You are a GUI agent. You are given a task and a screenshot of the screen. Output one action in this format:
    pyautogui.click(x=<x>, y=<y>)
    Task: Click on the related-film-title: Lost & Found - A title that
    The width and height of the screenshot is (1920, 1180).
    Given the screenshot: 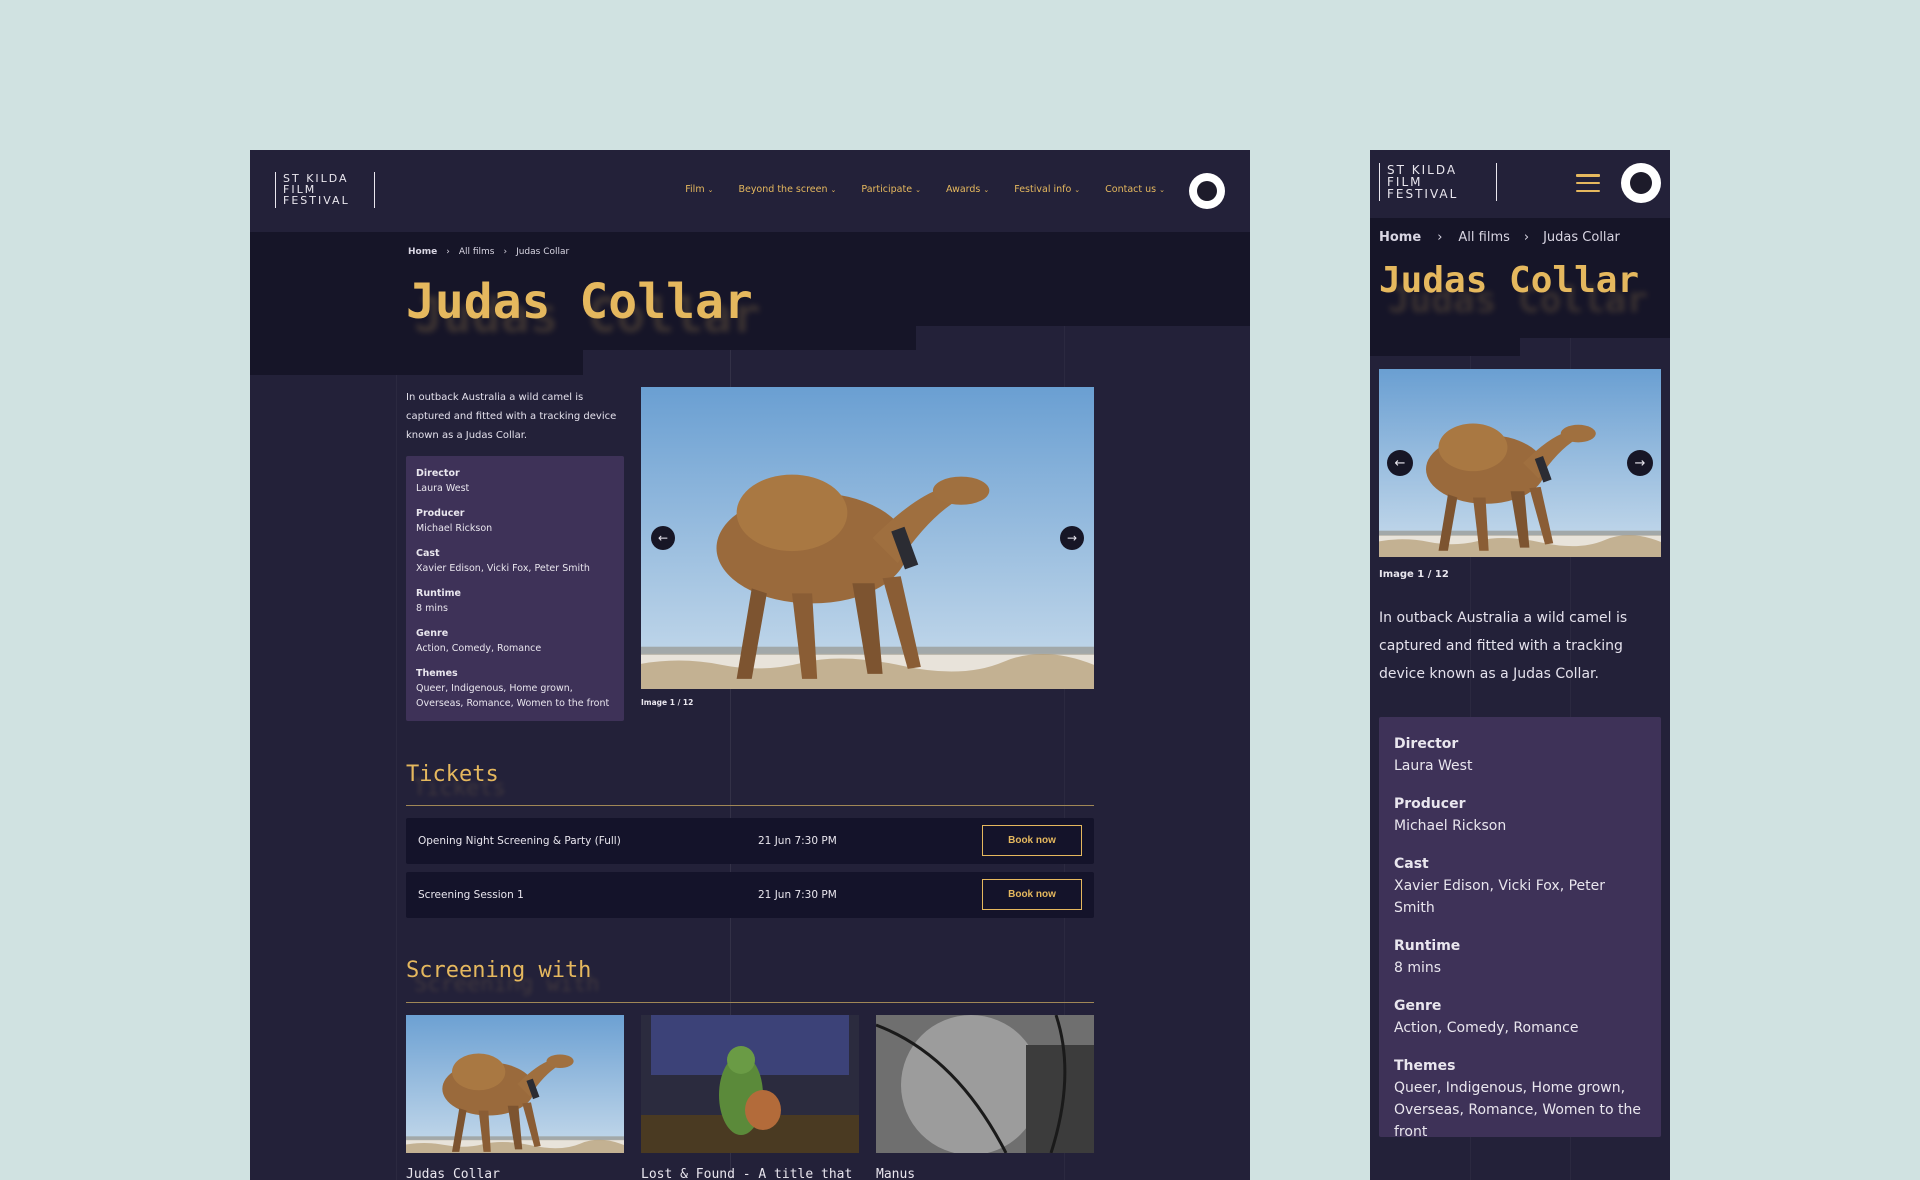 What is the action you would take?
    pyautogui.click(x=747, y=1173)
    